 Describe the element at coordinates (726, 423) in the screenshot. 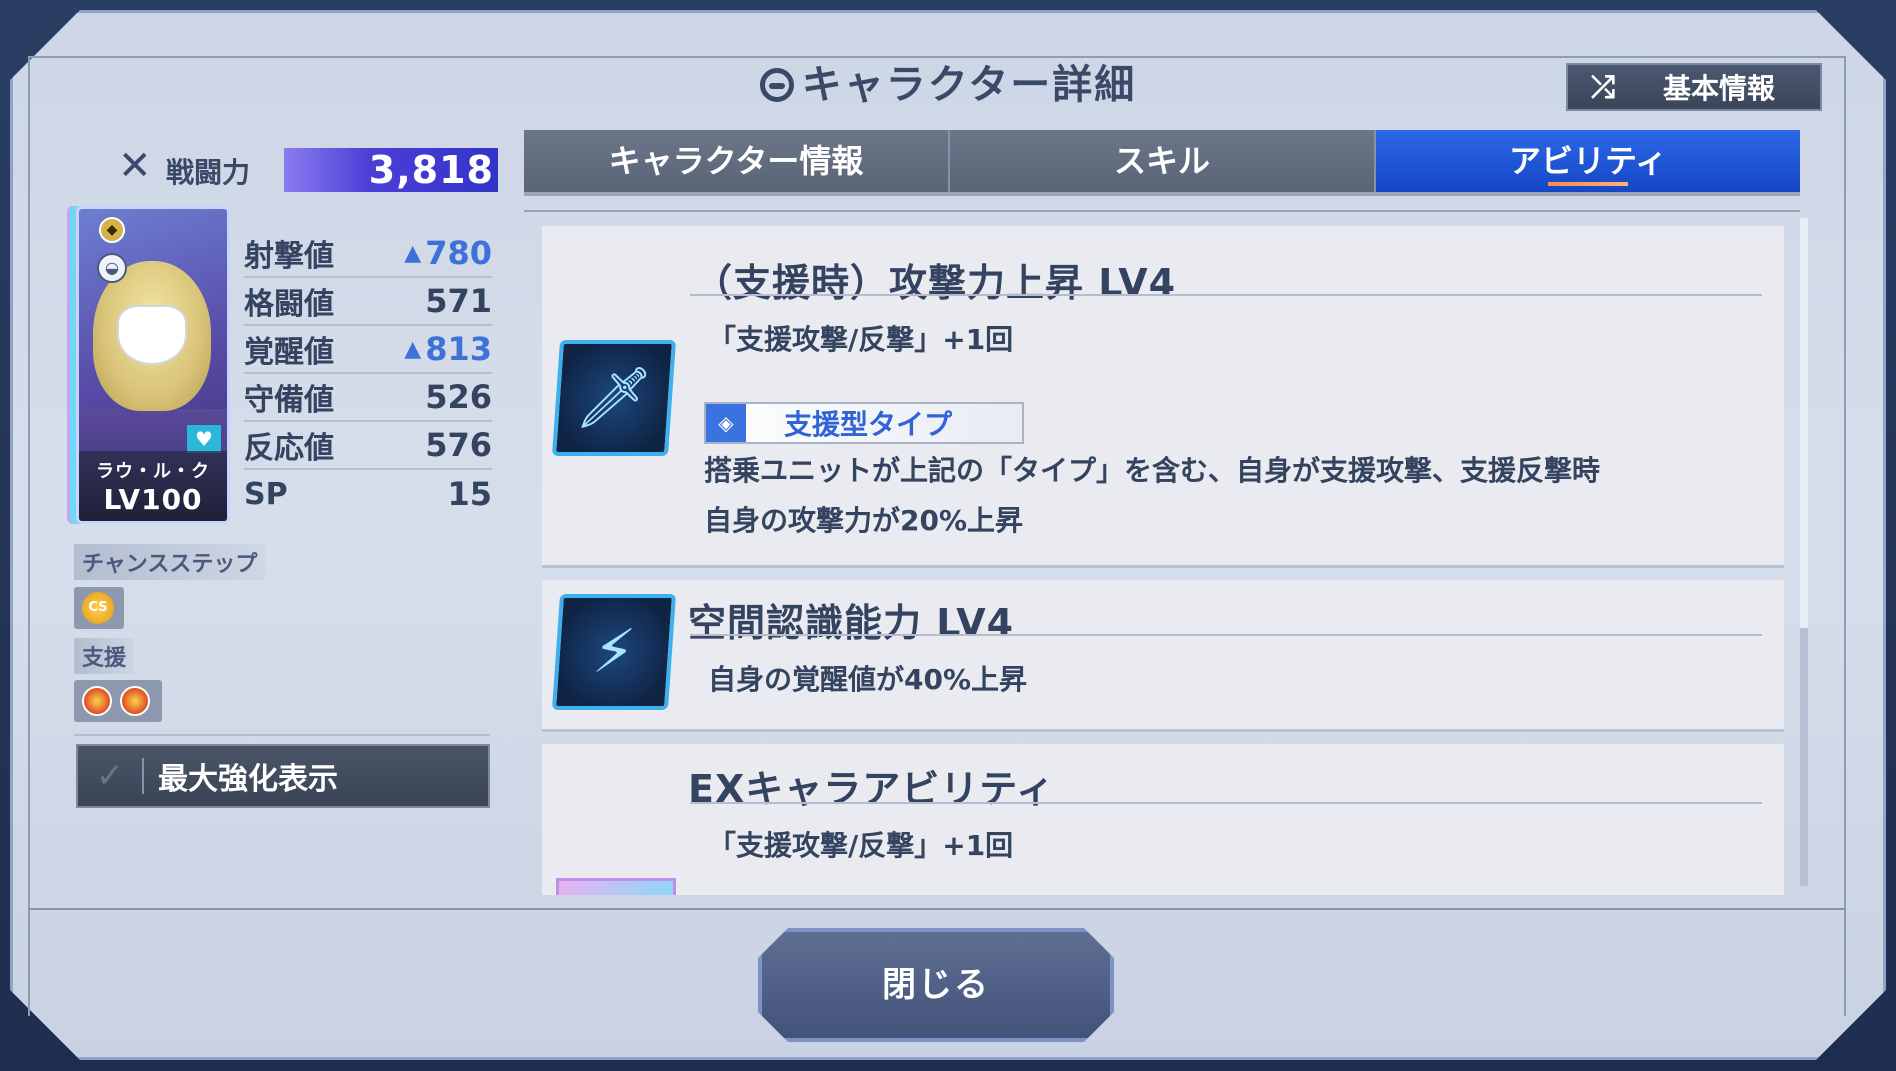

I see `support-type-icon: ◈` at that location.